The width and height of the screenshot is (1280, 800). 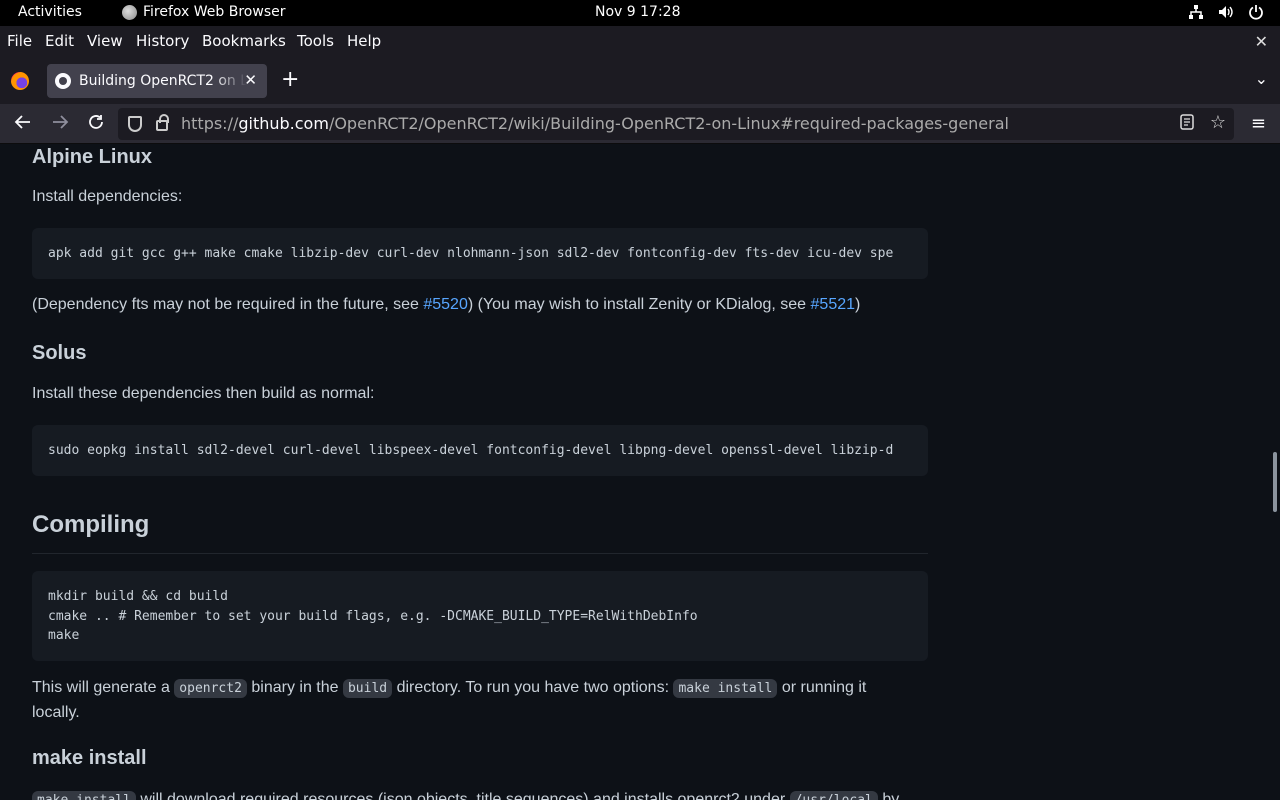 I want to click on menu-help: Help, so click(x=364, y=41).